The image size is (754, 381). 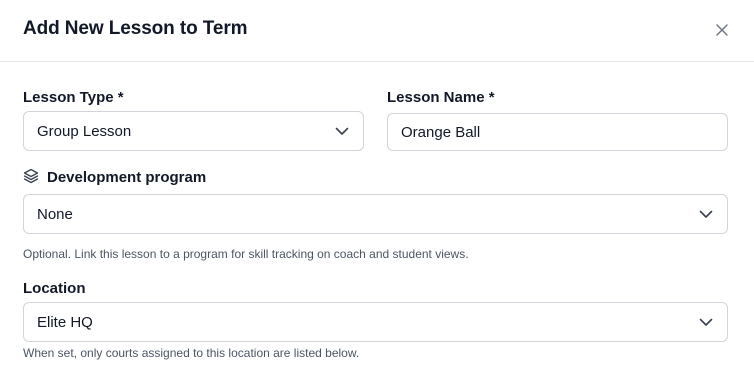 I want to click on lesson-name-input: Orange Ball, so click(x=557, y=132).